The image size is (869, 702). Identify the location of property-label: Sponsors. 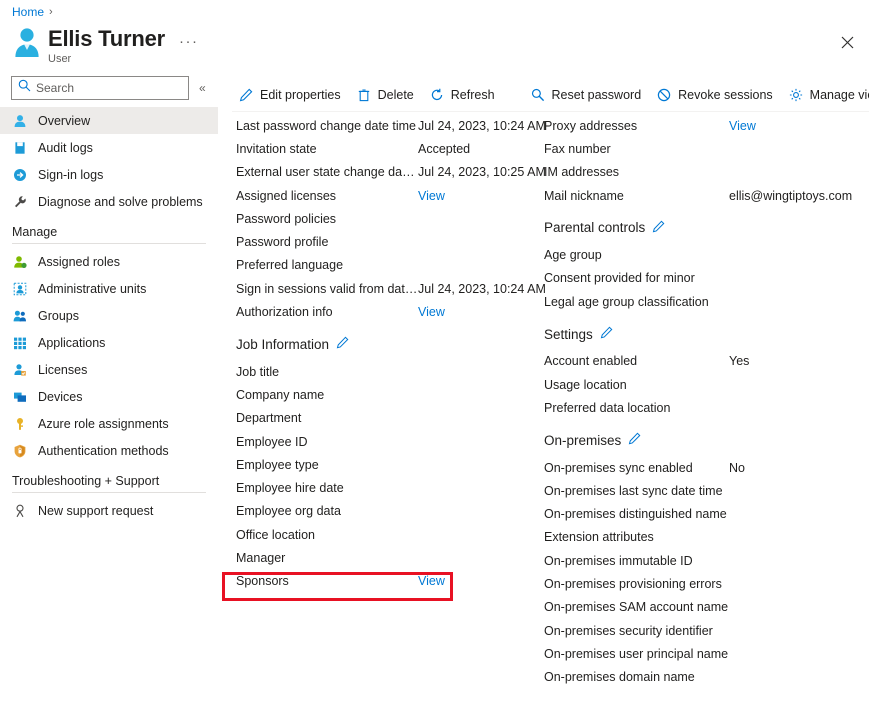
(262, 581).